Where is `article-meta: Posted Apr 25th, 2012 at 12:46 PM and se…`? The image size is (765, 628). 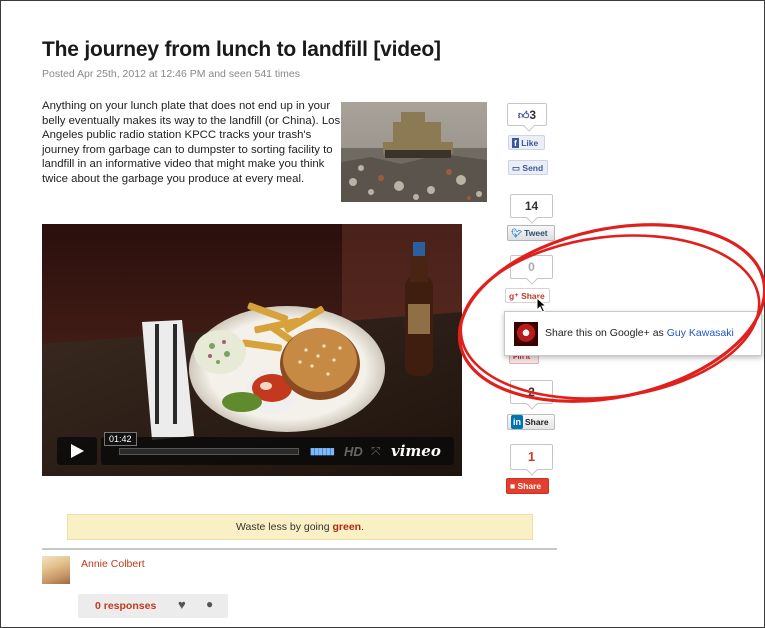 article-meta: Posted Apr 25th, 2012 at 12:46 PM and se… is located at coordinates (171, 74).